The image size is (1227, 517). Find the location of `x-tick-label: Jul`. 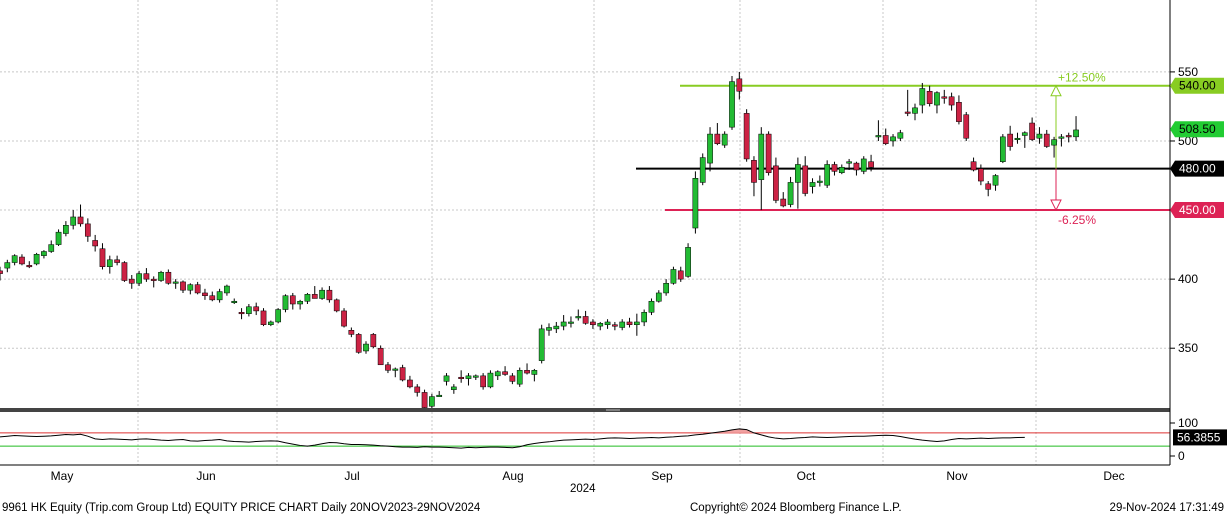

x-tick-label: Jul is located at coordinates (351, 476).